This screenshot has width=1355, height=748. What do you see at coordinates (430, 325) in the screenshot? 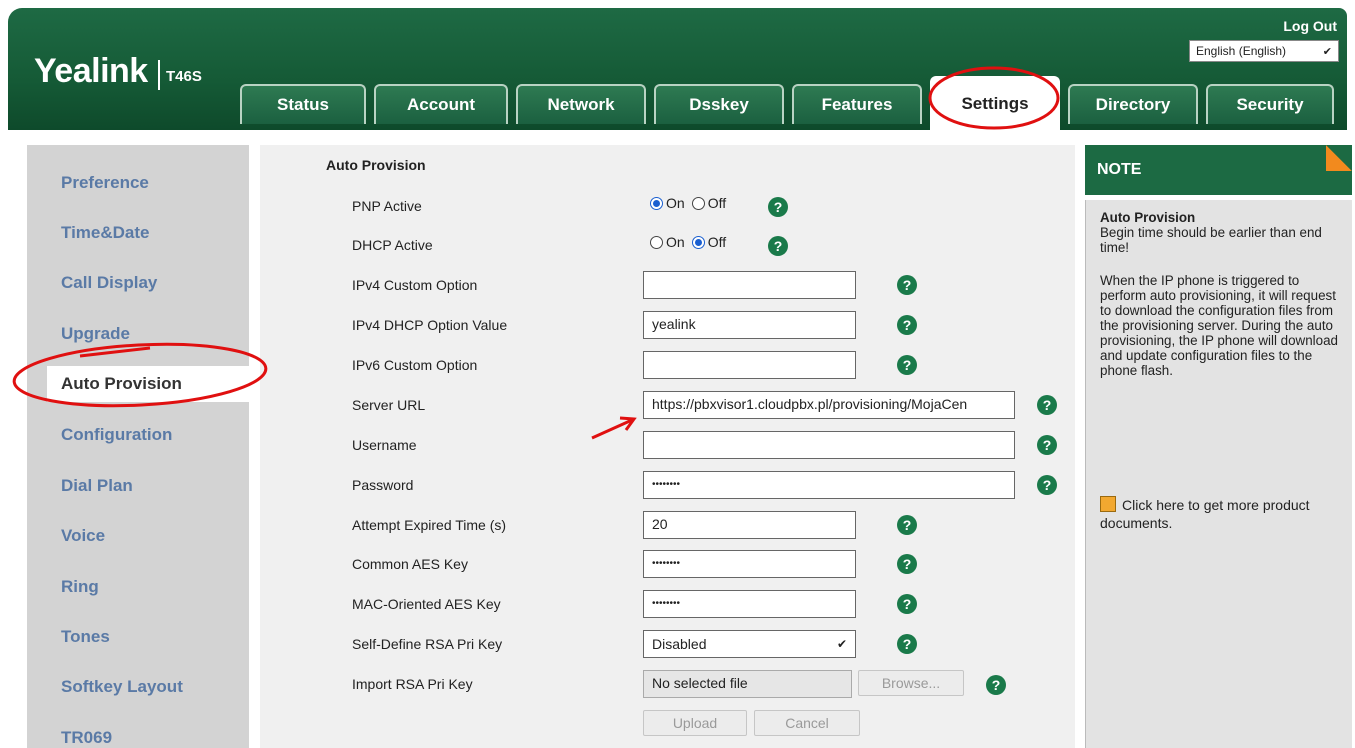
I see `ipv4-dhcp-option-value-label: IPv4 DHCP Option Value` at bounding box center [430, 325].